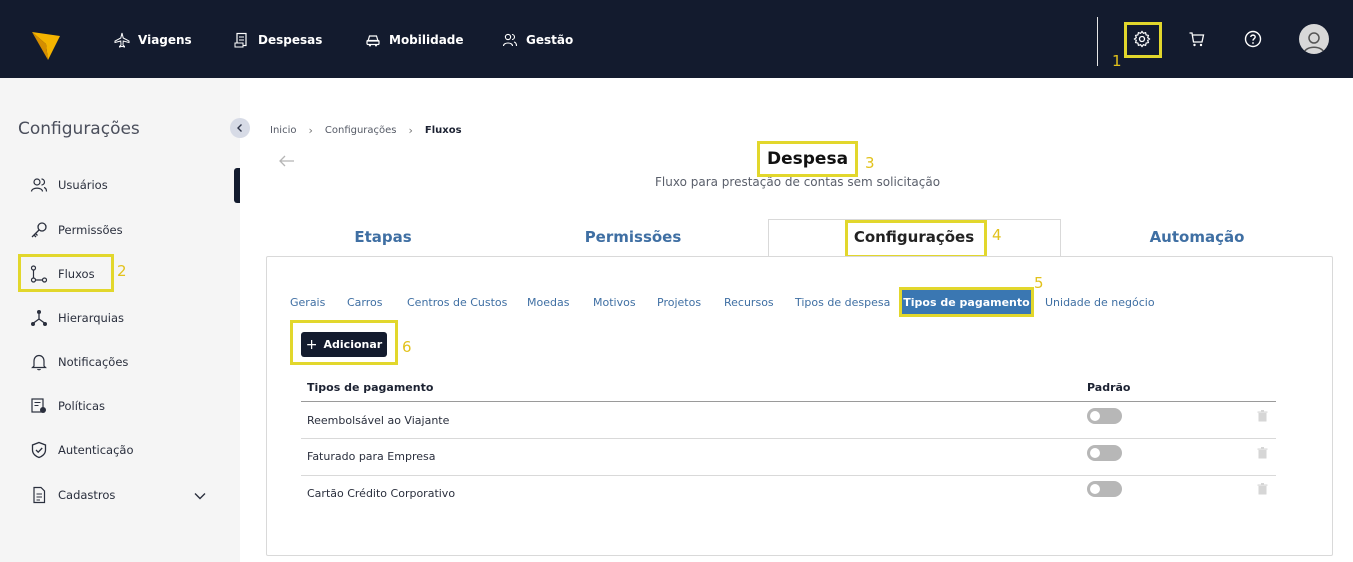 The height and width of the screenshot is (562, 1353). I want to click on sidebar-item-usuarios: Usuários, so click(69, 185).